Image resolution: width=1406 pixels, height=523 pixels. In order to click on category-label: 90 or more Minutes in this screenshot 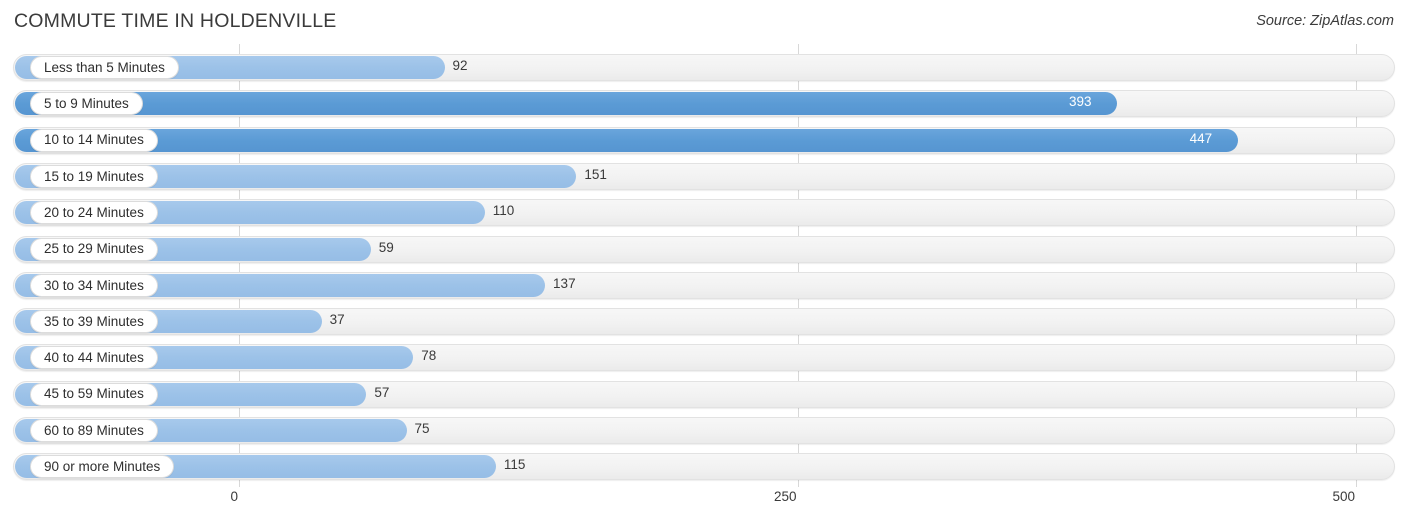, I will do `click(102, 467)`.